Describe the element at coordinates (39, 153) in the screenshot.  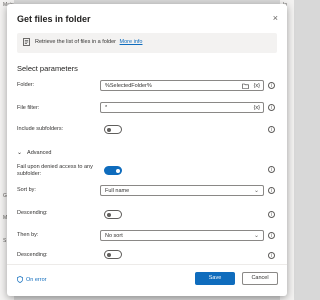
I see `advanced-label: Advanced` at that location.